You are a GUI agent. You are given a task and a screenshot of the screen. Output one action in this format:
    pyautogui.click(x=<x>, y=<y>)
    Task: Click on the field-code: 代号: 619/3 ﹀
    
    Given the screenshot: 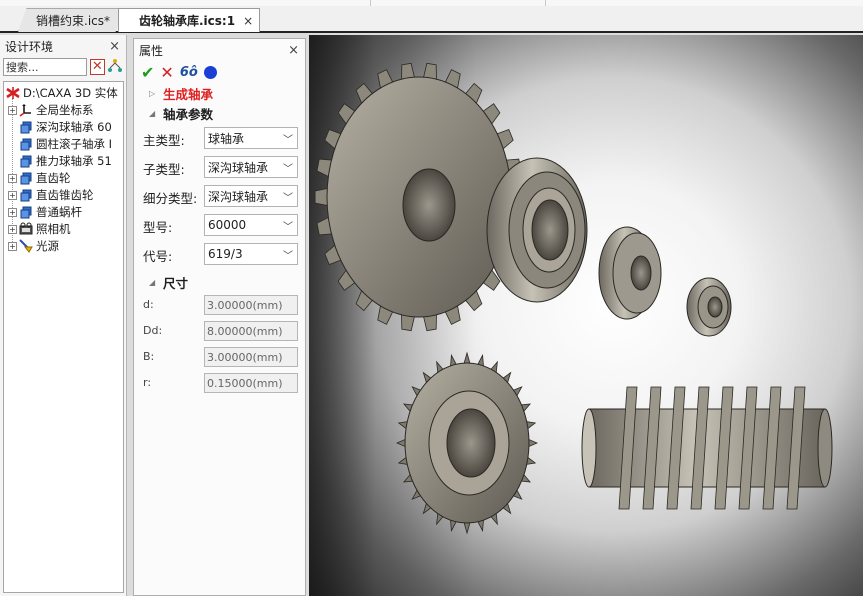 What is the action you would take?
    pyautogui.click(x=219, y=253)
    